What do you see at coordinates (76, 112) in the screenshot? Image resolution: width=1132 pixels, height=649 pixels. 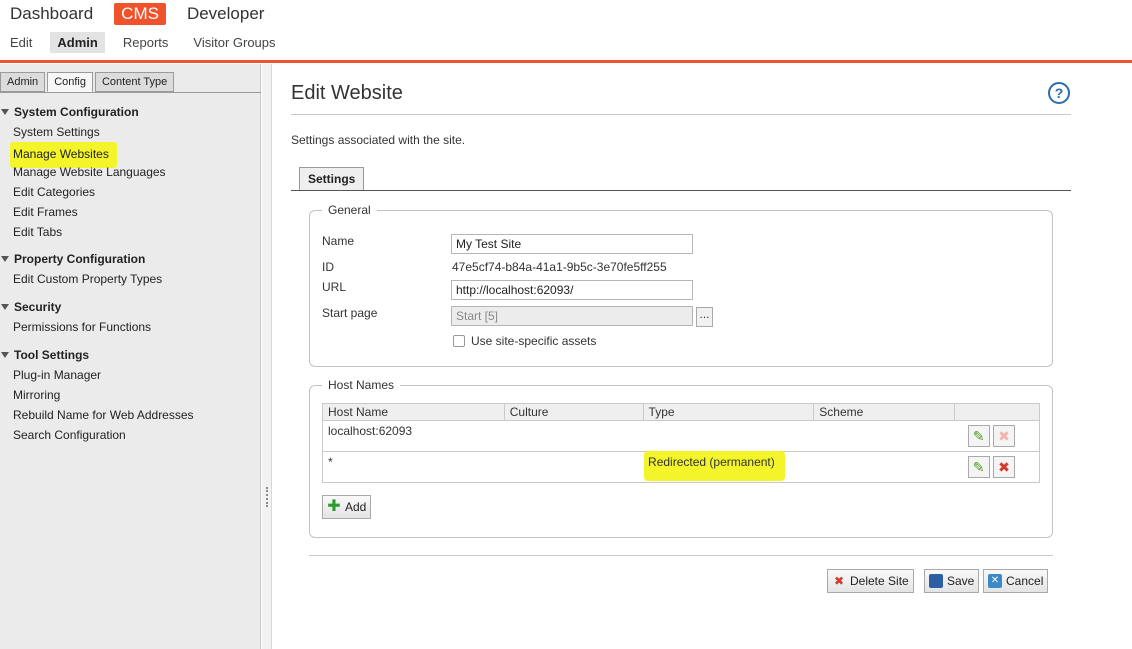 I see `group-title-label: System Configuration` at bounding box center [76, 112].